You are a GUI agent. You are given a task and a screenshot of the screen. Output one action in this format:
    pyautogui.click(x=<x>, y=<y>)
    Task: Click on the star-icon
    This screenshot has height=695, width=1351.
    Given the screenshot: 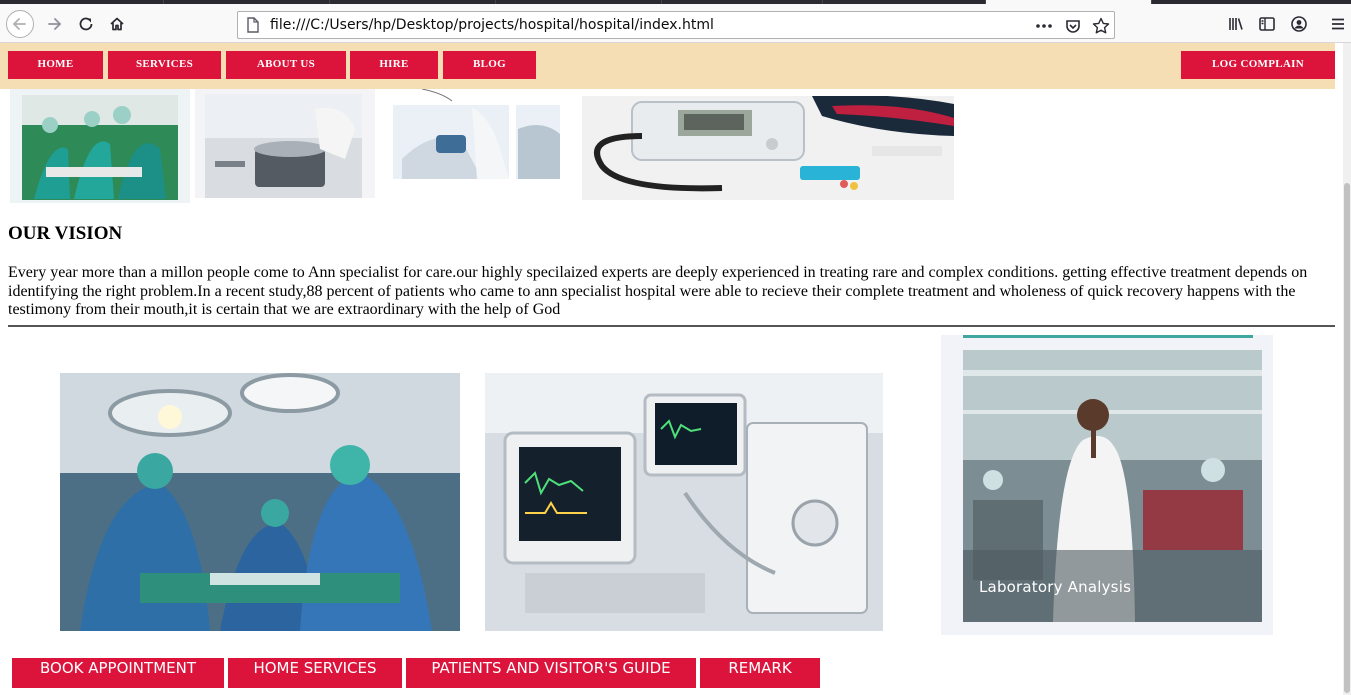 What is the action you would take?
    pyautogui.click(x=1101, y=25)
    